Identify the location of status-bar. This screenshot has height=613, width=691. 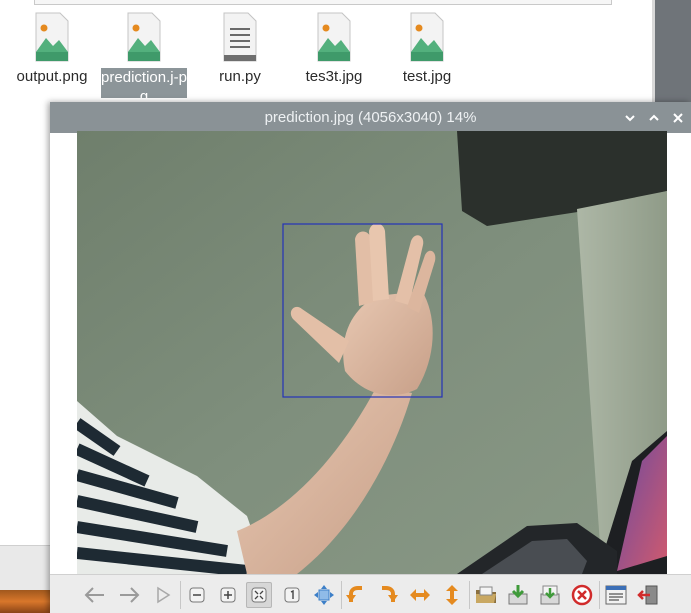
(26, 567).